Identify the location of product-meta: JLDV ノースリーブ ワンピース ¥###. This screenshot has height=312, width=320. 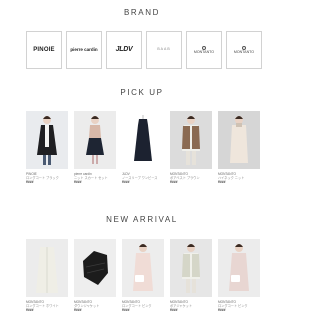
(143, 178).